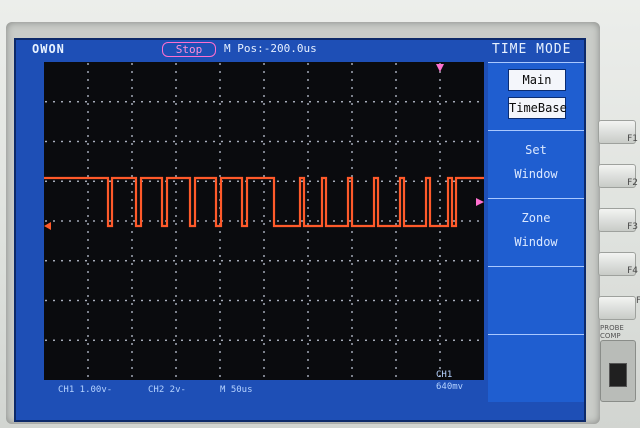 Image resolution: width=640 pixels, height=428 pixels. Describe the element at coordinates (48, 49) in the screenshot. I see `brand-logo: OWON` at that location.